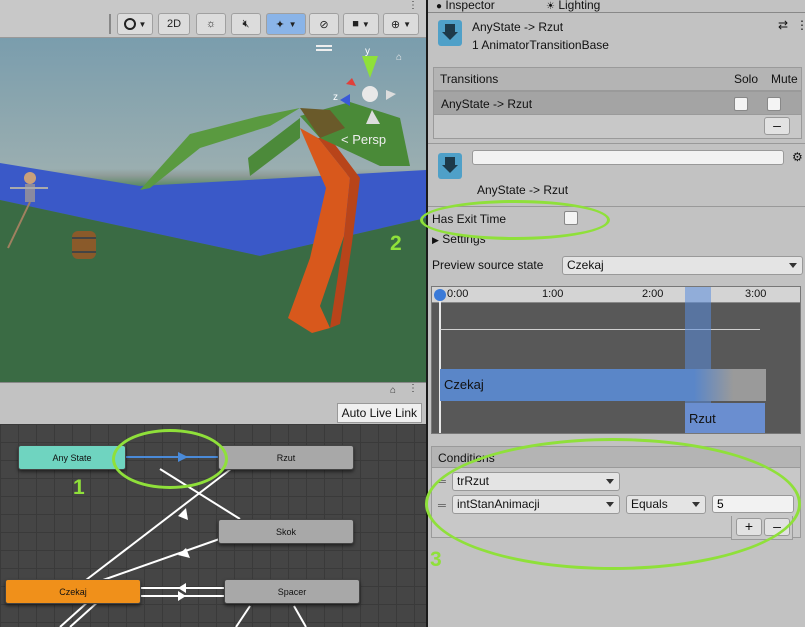 The height and width of the screenshot is (627, 805). Describe the element at coordinates (653, 294) in the screenshot. I see `timeline-tick-label: 2:00` at that location.